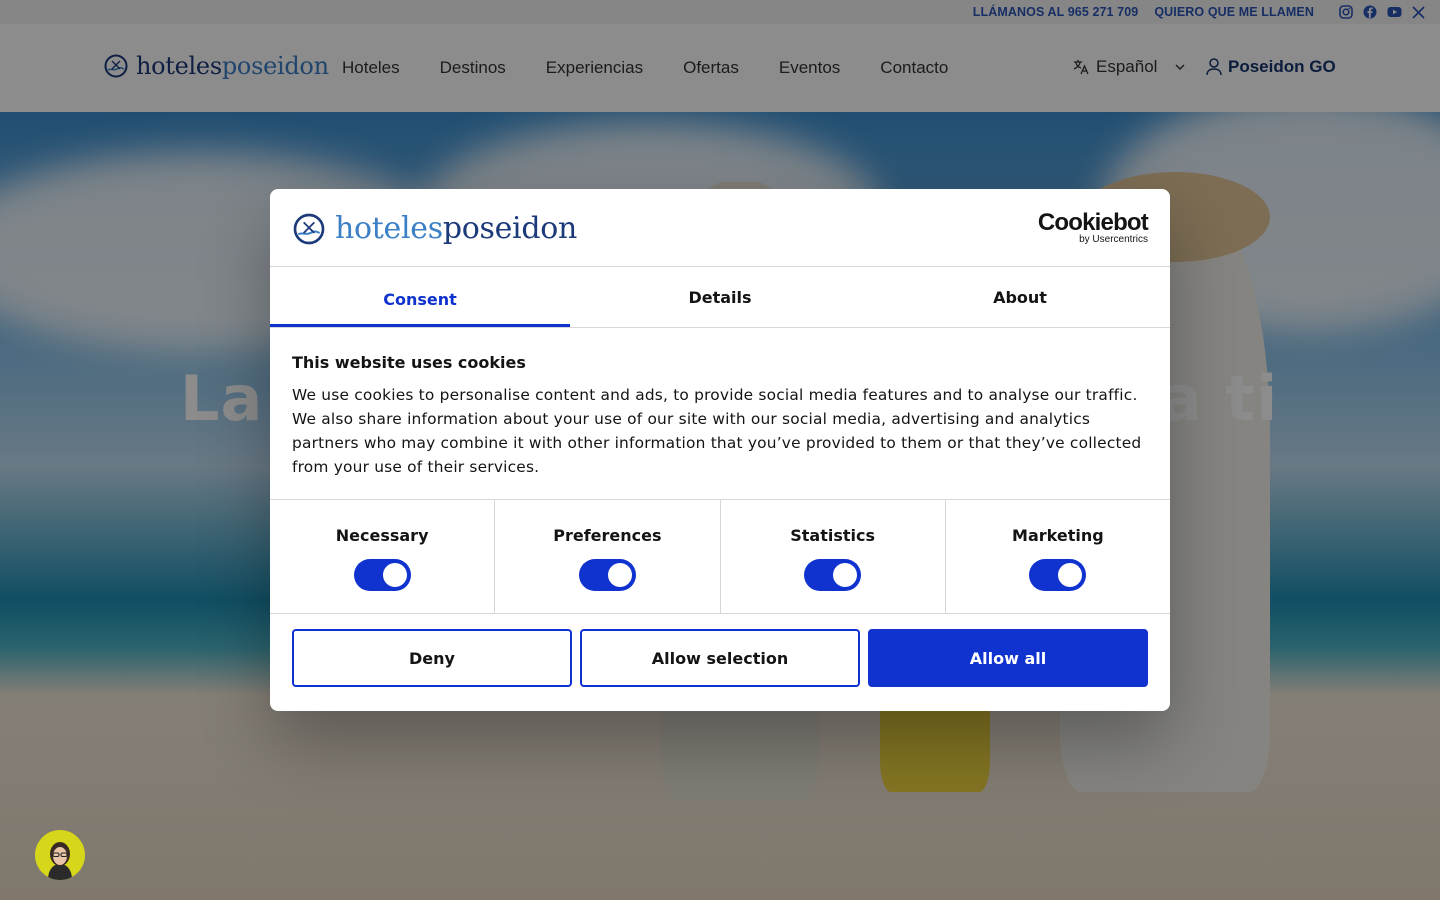 The image size is (1440, 900). Describe the element at coordinates (60, 861) in the screenshot. I see `assistant-person-icon` at that location.